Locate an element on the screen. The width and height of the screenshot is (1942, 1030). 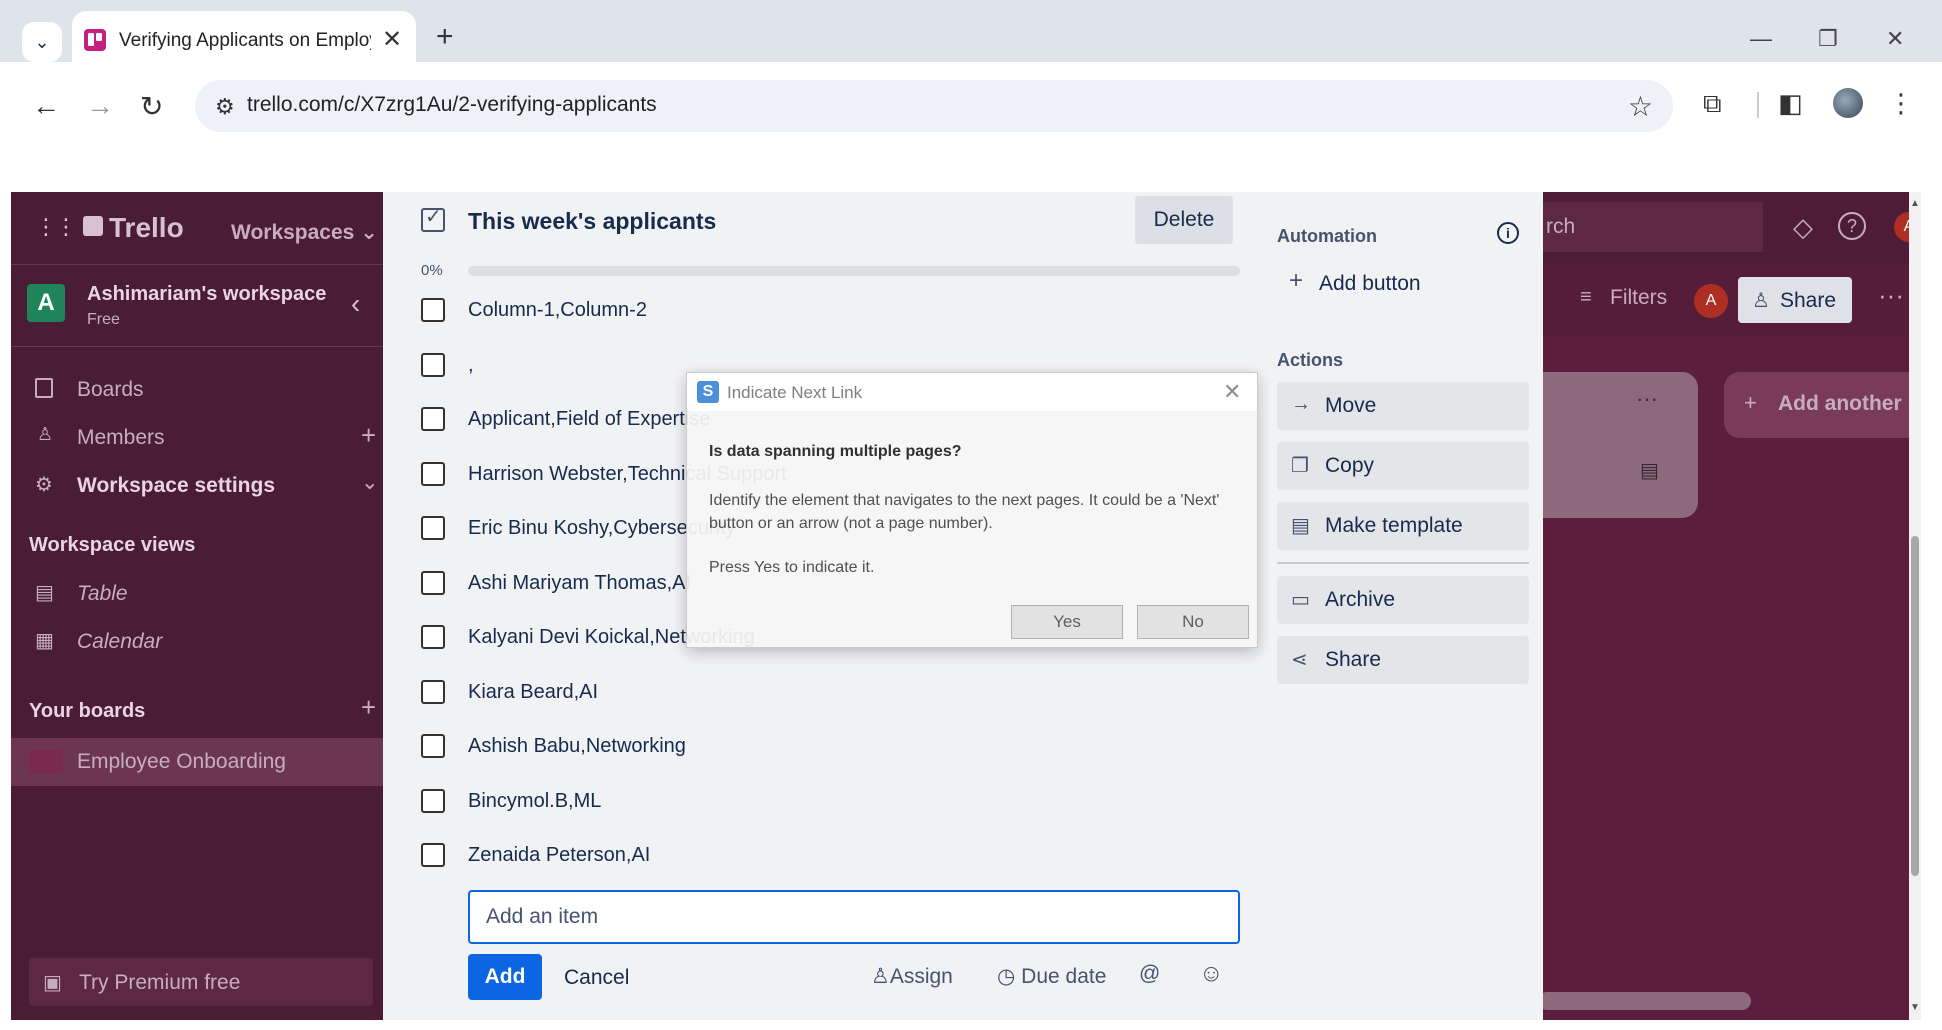
try-premium-button: ▣ Try Premium free is located at coordinates (201, 982).